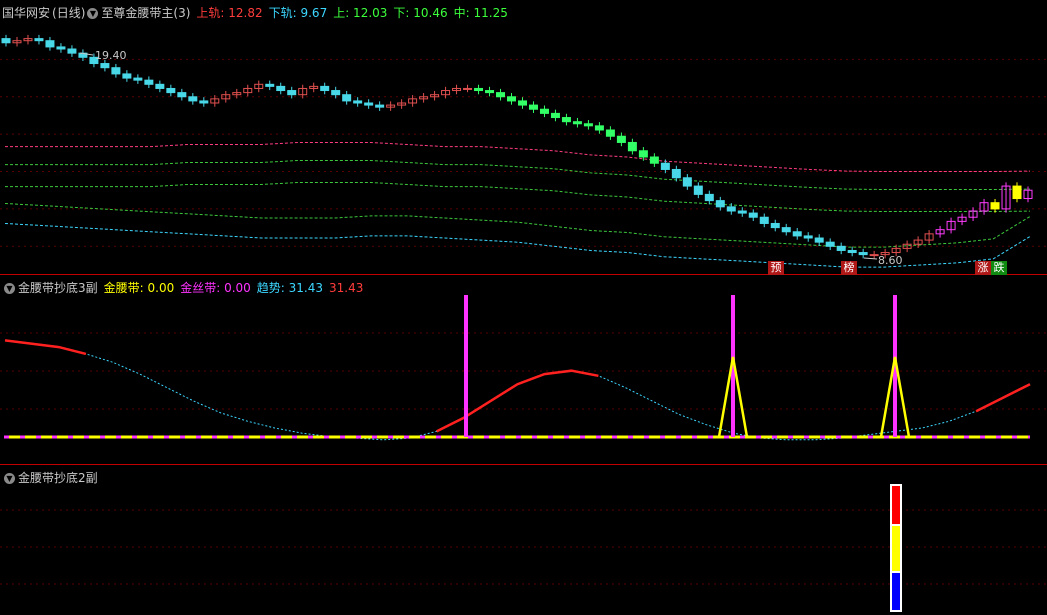  What do you see at coordinates (231, 288) in the screenshot?
I see `sub1-indicator-values: 金腰带: 0.00 金丝带: 0.00 趋势: 31.43 31.43` at bounding box center [231, 288].